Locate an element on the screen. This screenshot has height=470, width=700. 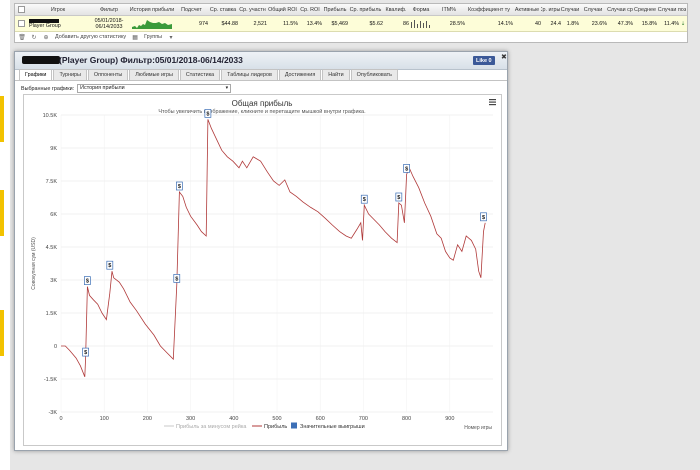
row-checkbox is located at coordinates (21, 23).